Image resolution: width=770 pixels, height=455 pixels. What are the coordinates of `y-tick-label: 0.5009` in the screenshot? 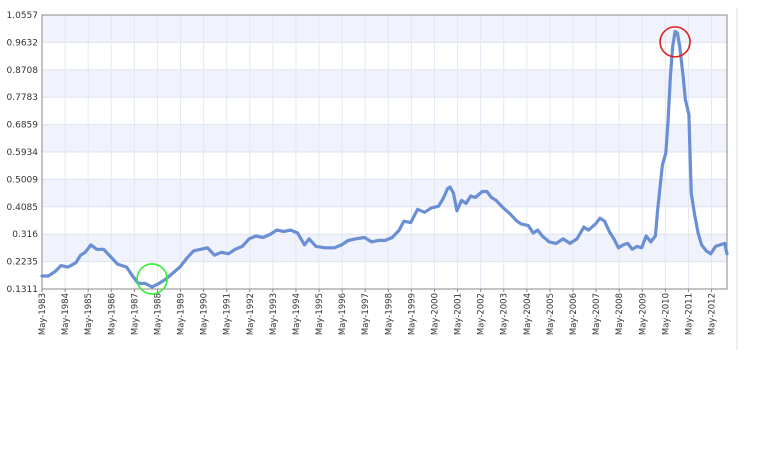 It's located at (23, 180).